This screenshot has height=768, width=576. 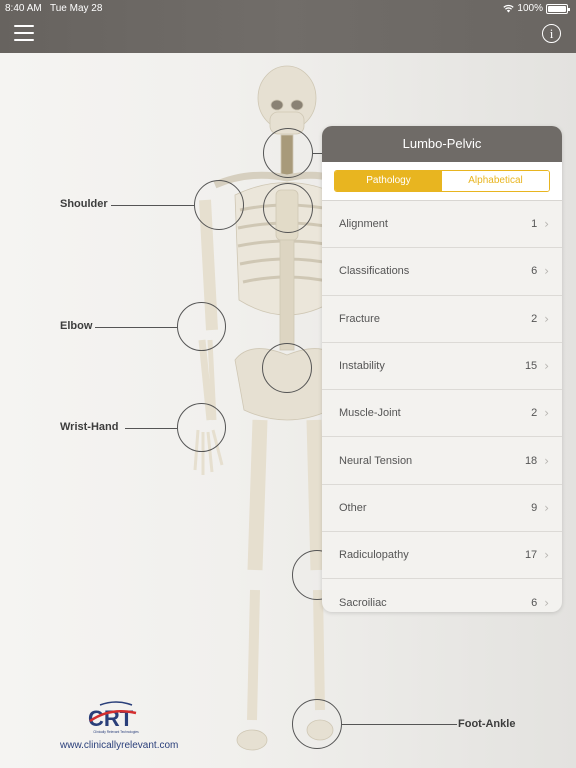 What do you see at coordinates (442, 509) in the screenshot?
I see `list-item: Other 9 ›` at bounding box center [442, 509].